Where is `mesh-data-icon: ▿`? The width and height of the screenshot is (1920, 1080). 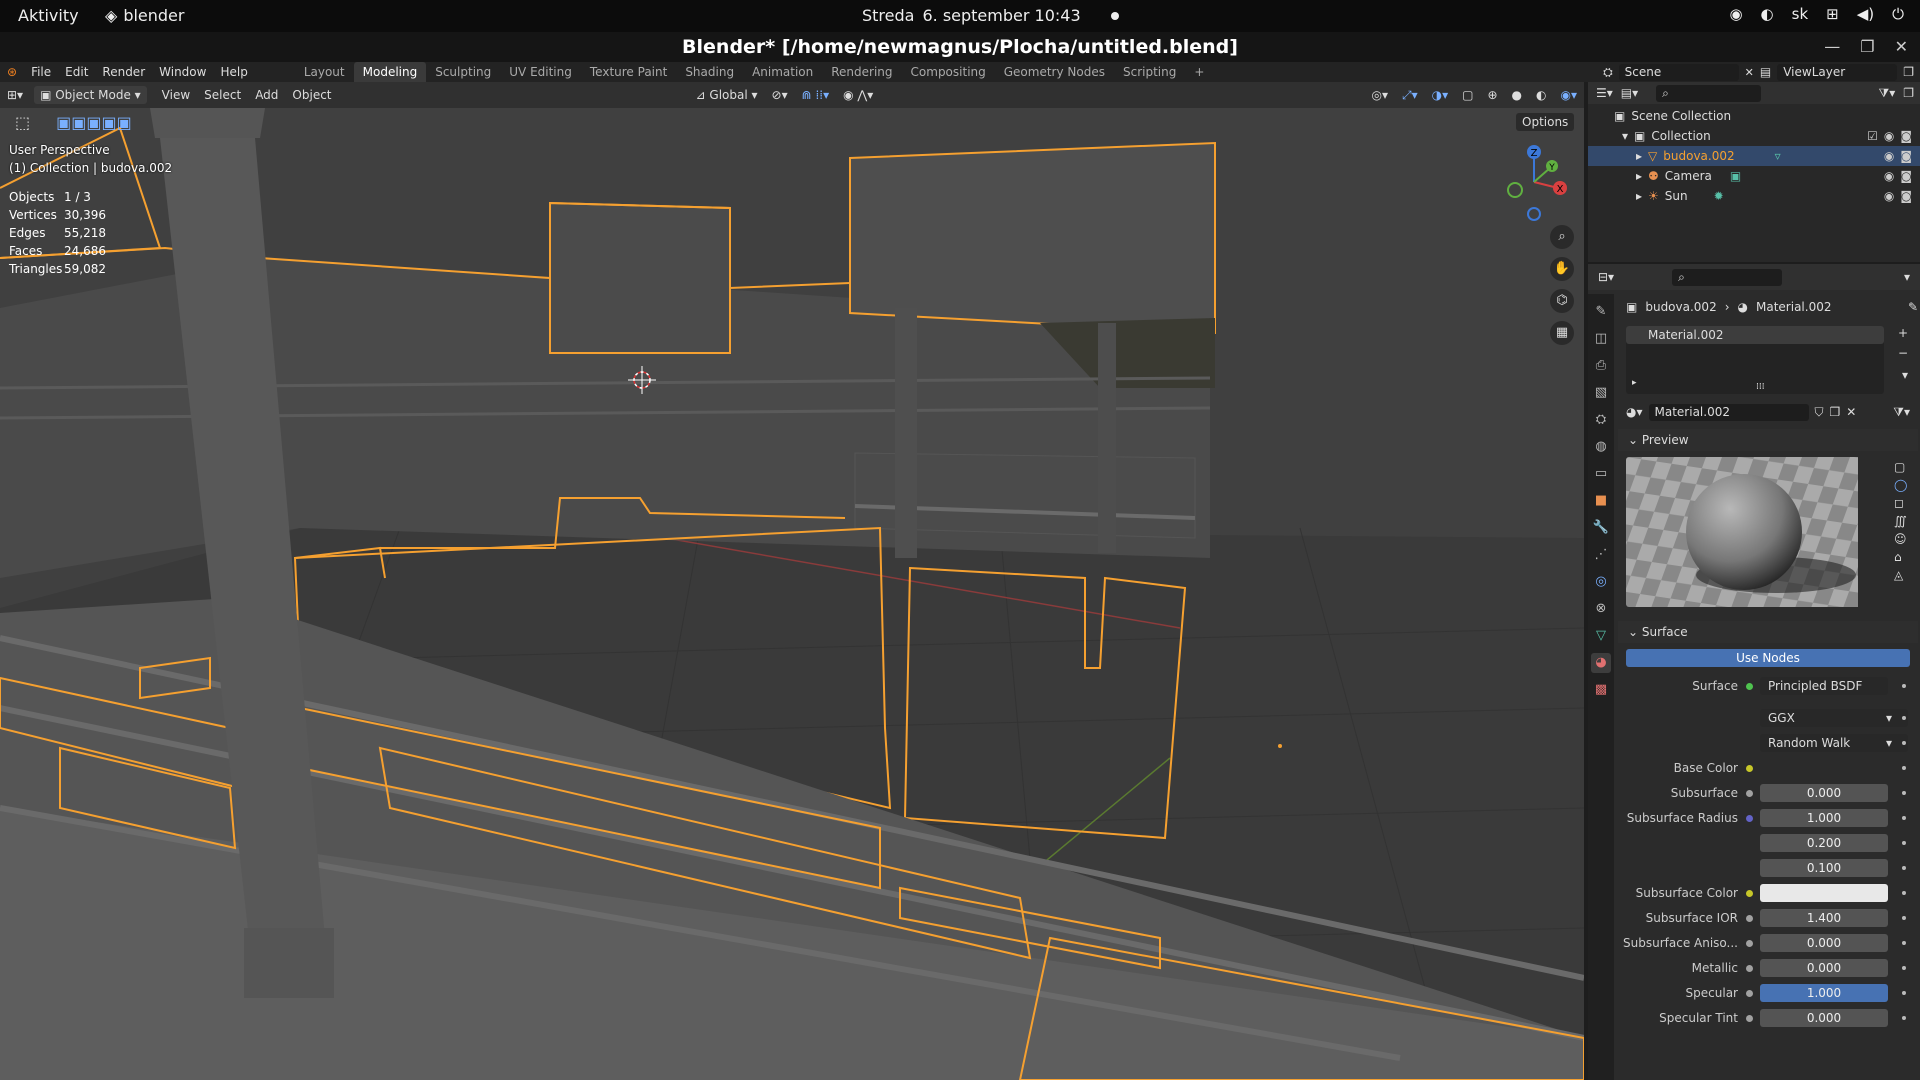 mesh-data-icon: ▿ is located at coordinates (1778, 156).